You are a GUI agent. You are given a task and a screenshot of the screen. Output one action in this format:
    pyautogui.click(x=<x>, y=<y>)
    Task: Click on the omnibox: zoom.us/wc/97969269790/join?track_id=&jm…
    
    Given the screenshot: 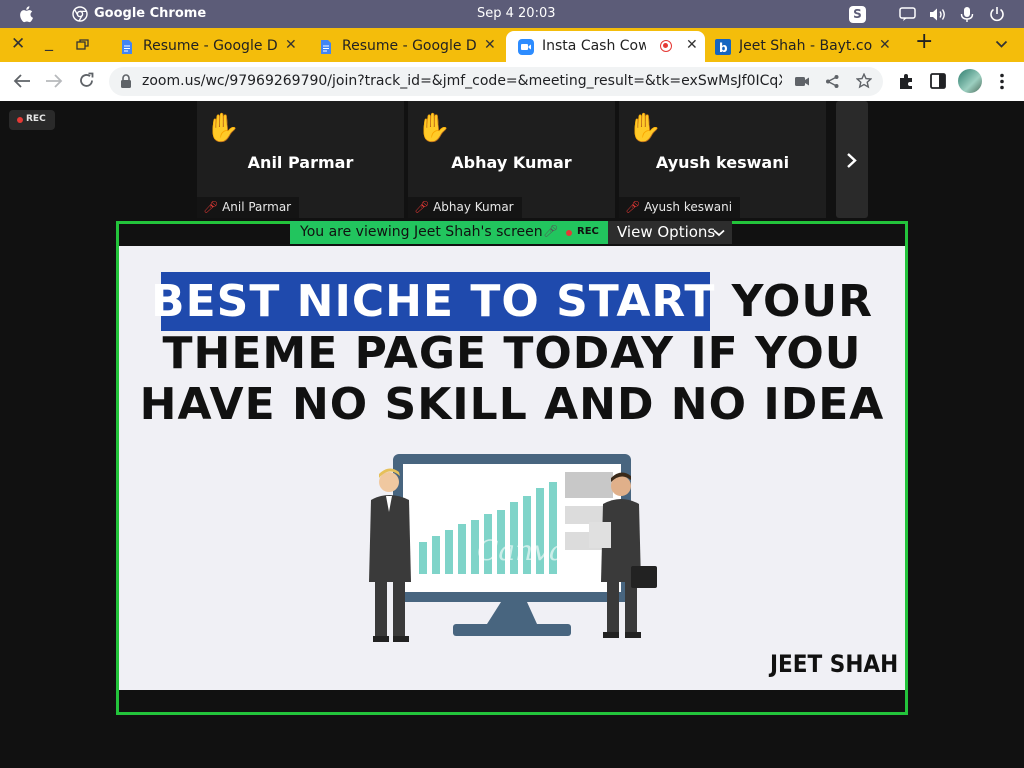 What is the action you would take?
    pyautogui.click(x=496, y=81)
    